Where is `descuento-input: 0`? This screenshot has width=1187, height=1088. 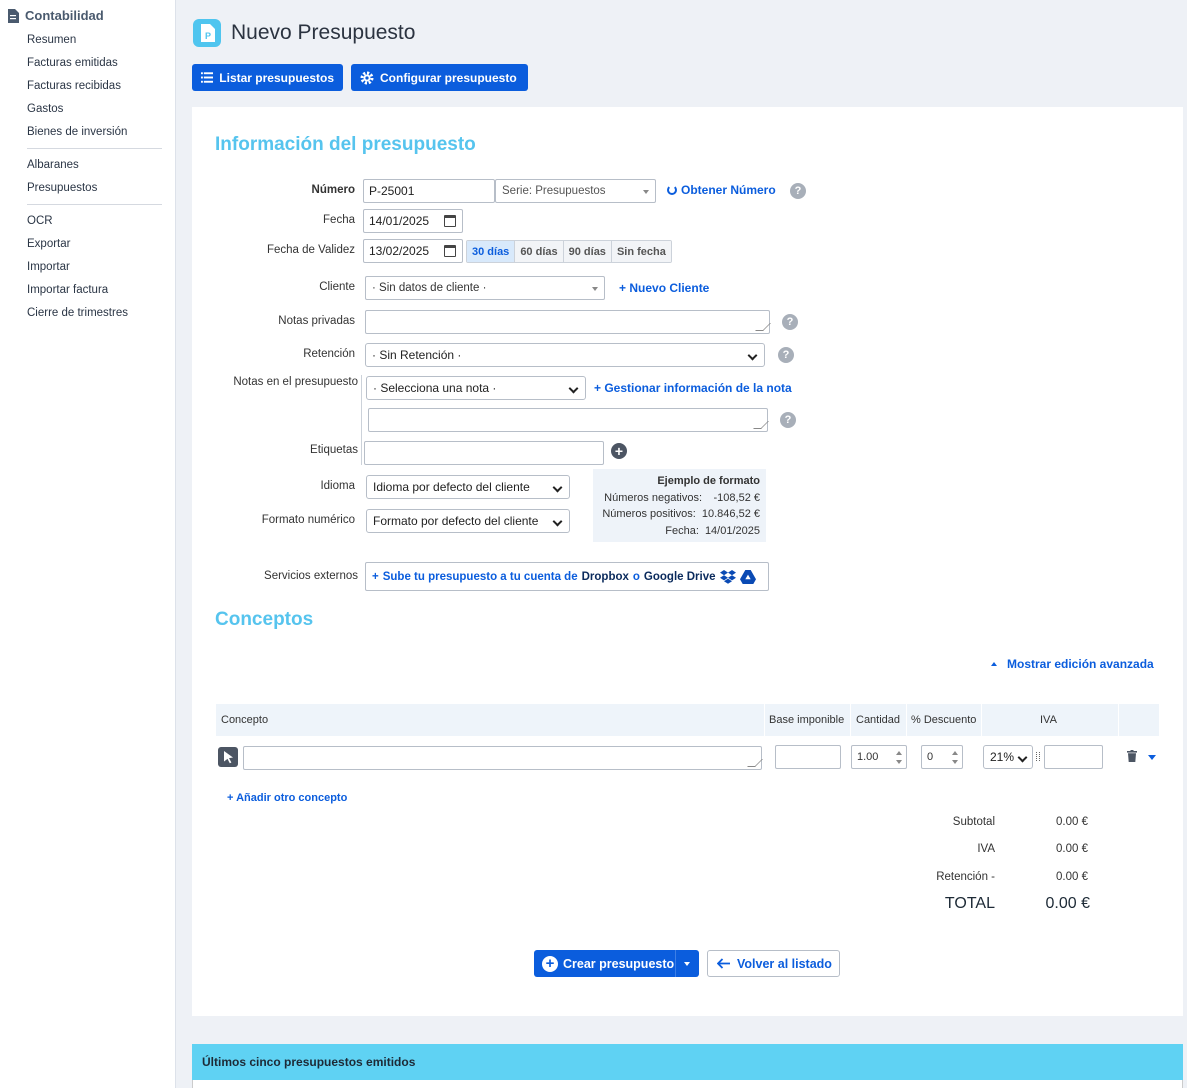
descuento-input: 0 is located at coordinates (942, 757).